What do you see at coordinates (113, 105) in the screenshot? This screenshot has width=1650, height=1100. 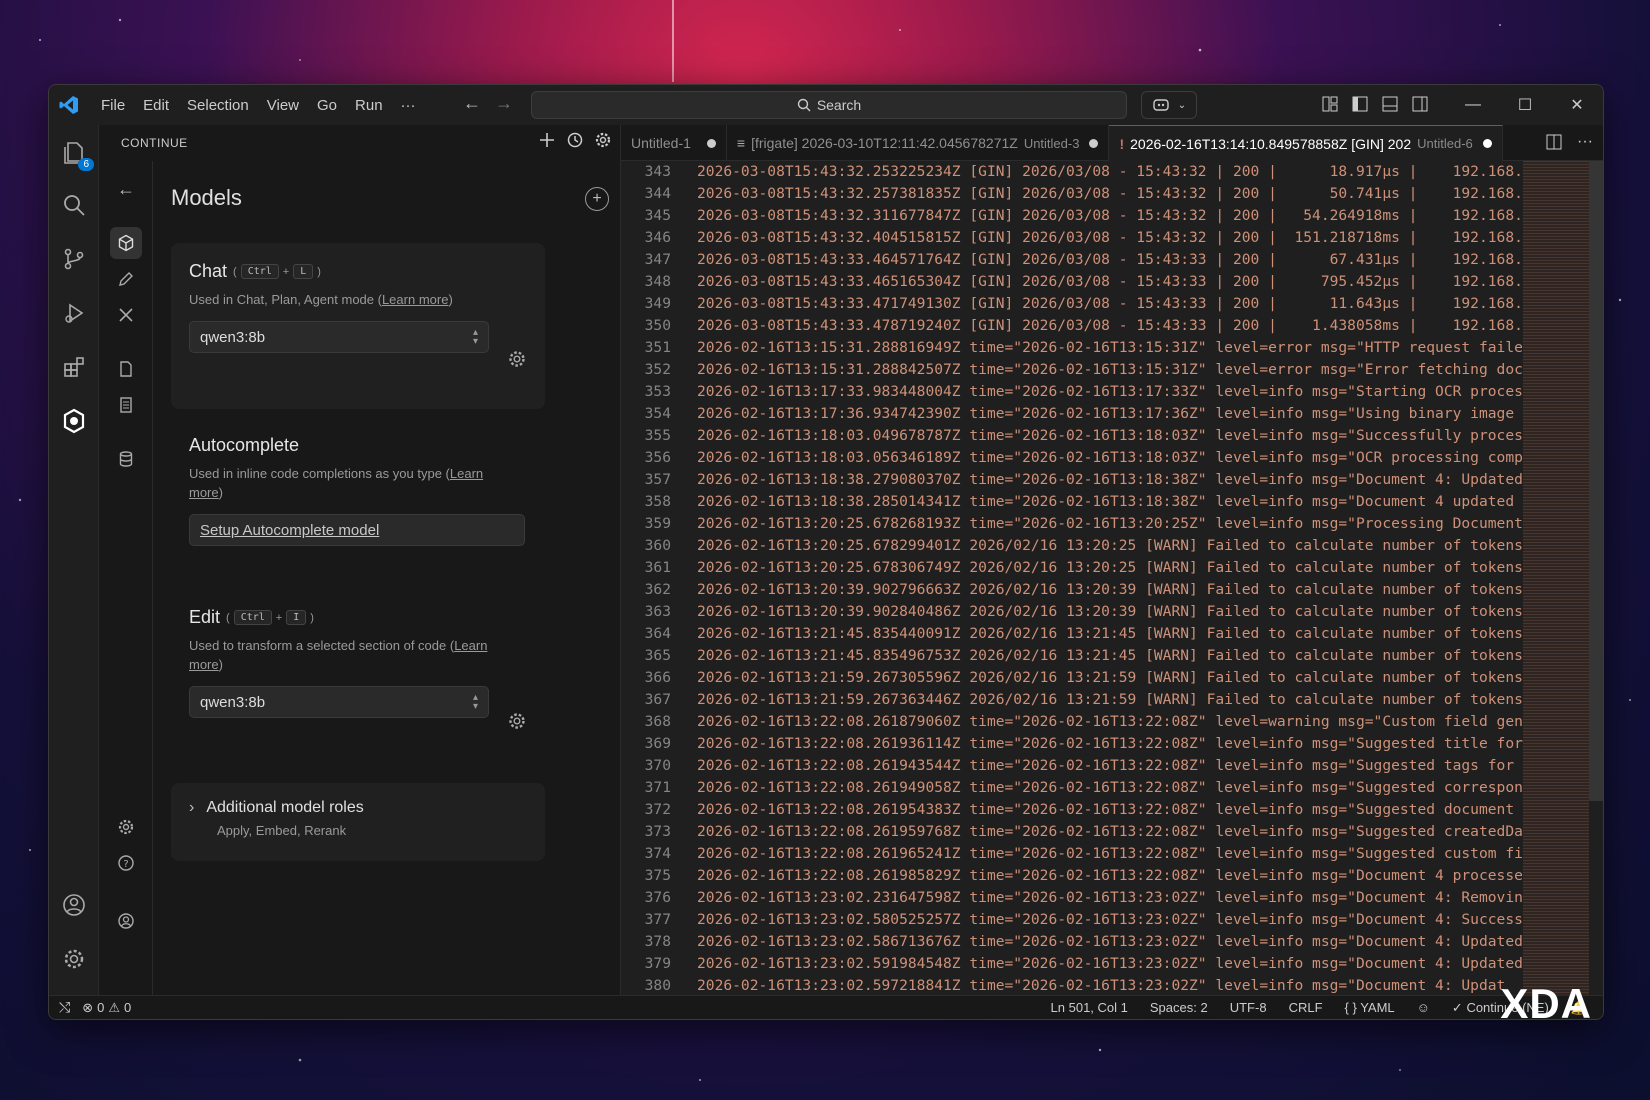 I see `menu-file: File` at bounding box center [113, 105].